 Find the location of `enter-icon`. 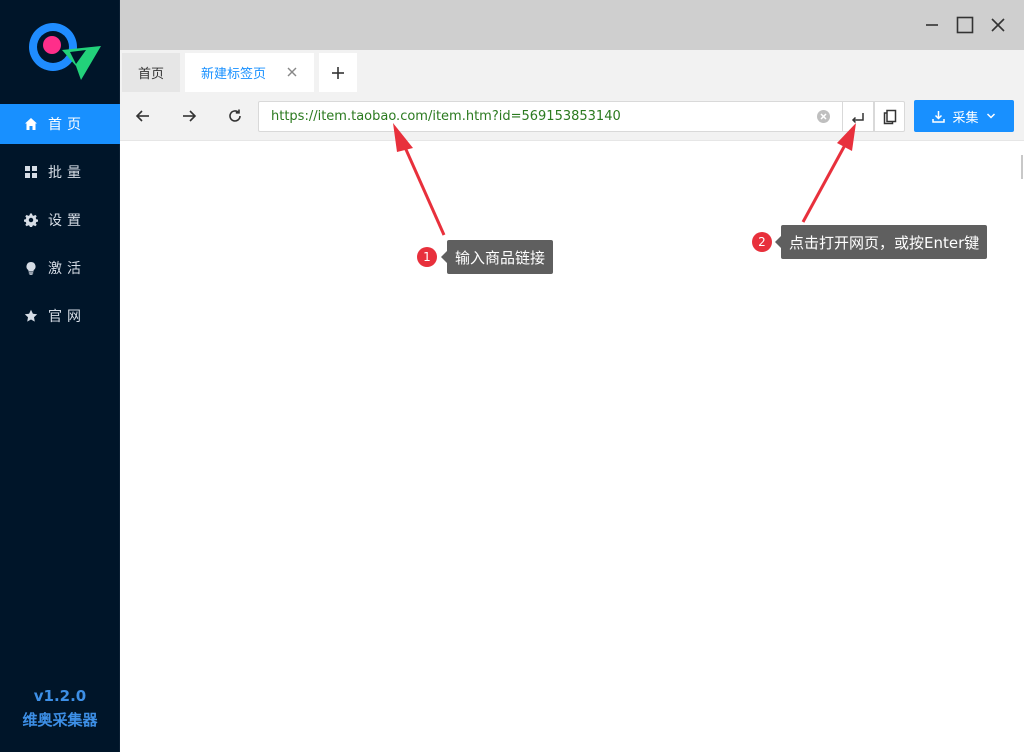

enter-icon is located at coordinates (857, 117).